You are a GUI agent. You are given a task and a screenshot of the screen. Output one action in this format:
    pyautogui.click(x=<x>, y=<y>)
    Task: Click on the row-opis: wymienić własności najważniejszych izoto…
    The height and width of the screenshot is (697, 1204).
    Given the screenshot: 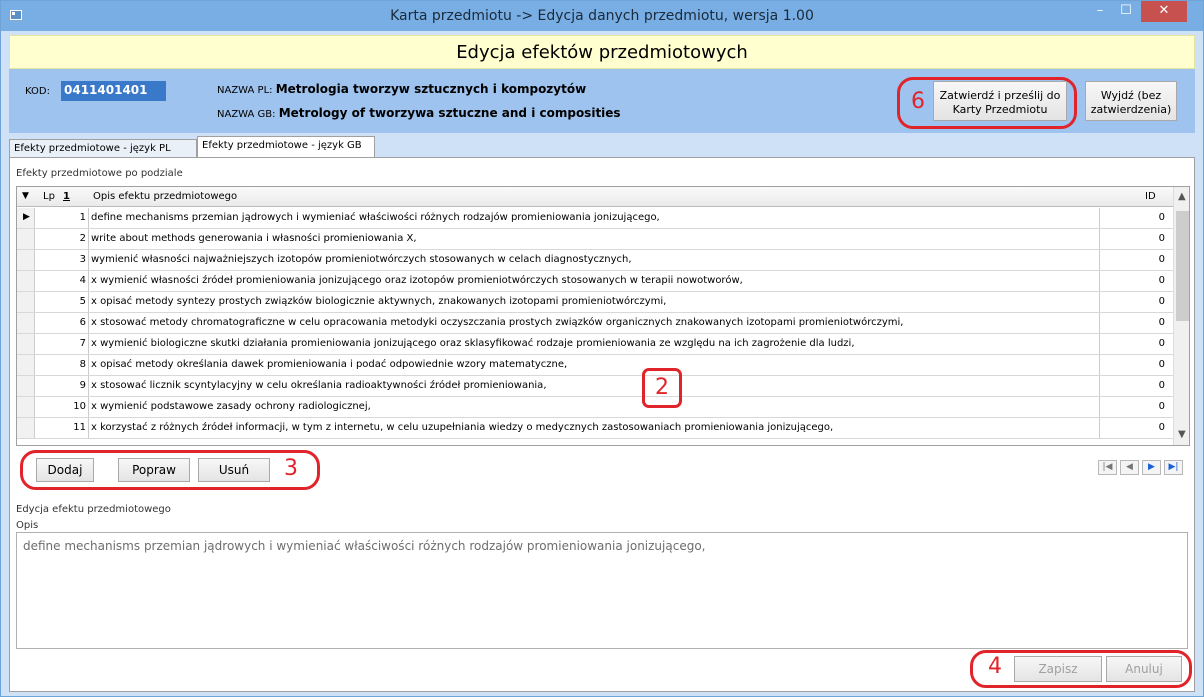 What is the action you would take?
    pyautogui.click(x=361, y=259)
    